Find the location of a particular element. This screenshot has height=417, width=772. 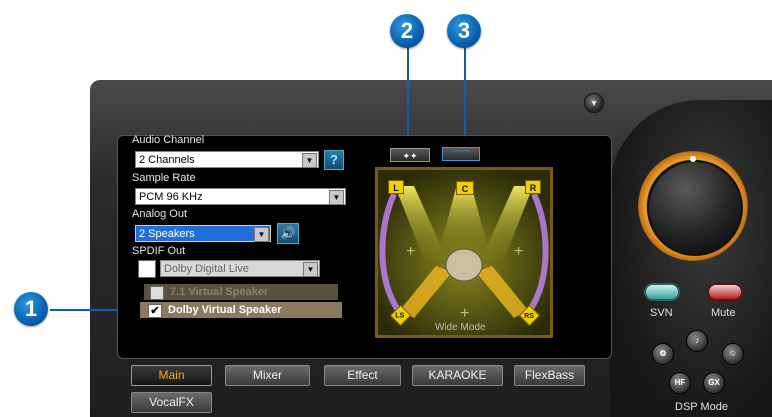

tab-flexbass: FlexBass is located at coordinates (549, 375).